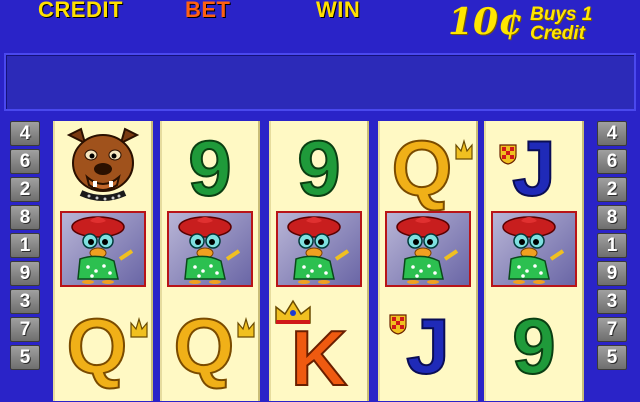 The width and height of the screenshot is (640, 402). I want to click on reel-5-middle-symbol, so click(534, 254).